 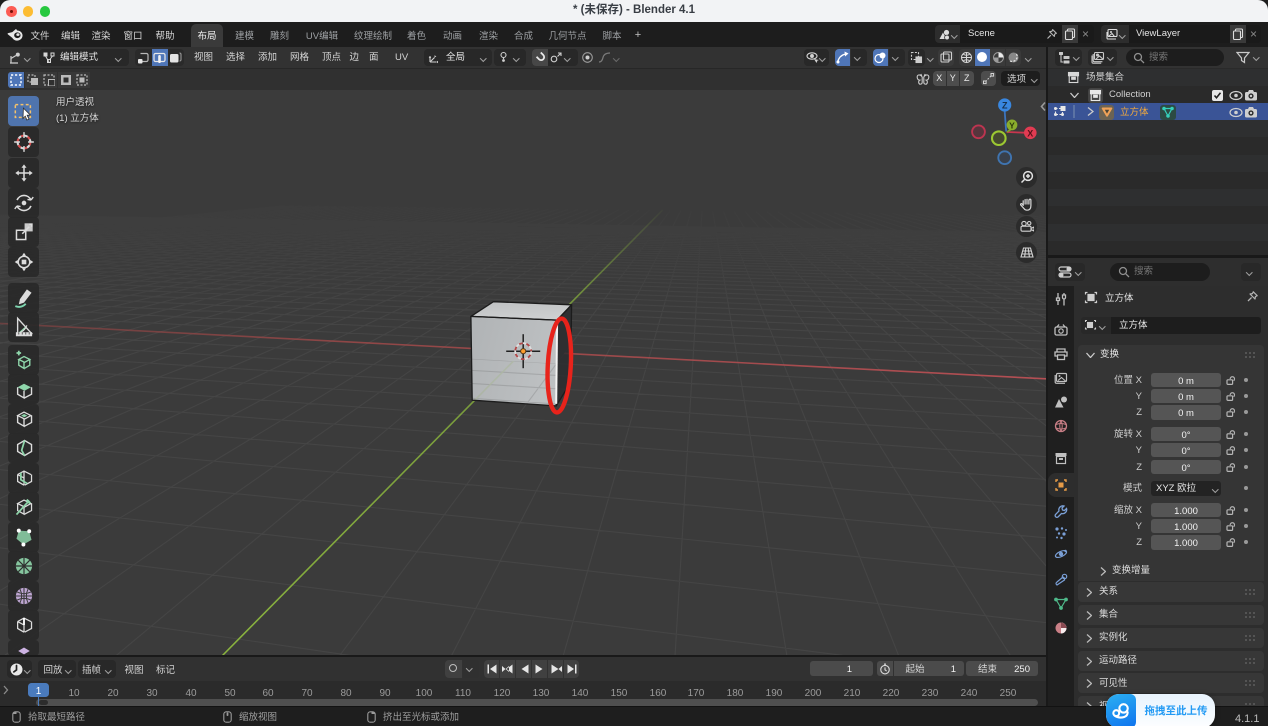 What do you see at coordinates (1030, 133) in the screenshot?
I see `svg-text: X` at bounding box center [1030, 133].